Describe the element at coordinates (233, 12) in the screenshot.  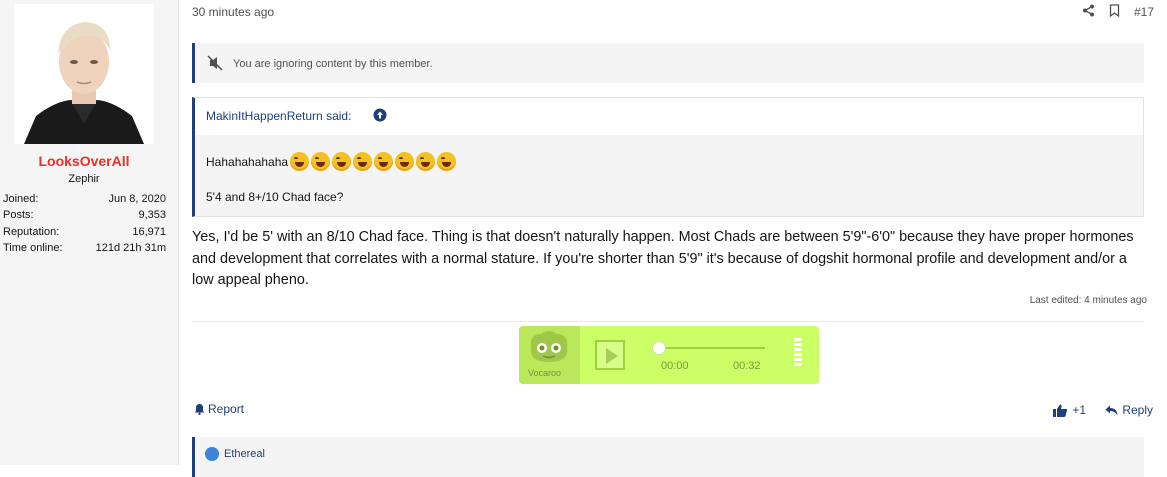
I see `post-timestamp: 30 minutes ago` at that location.